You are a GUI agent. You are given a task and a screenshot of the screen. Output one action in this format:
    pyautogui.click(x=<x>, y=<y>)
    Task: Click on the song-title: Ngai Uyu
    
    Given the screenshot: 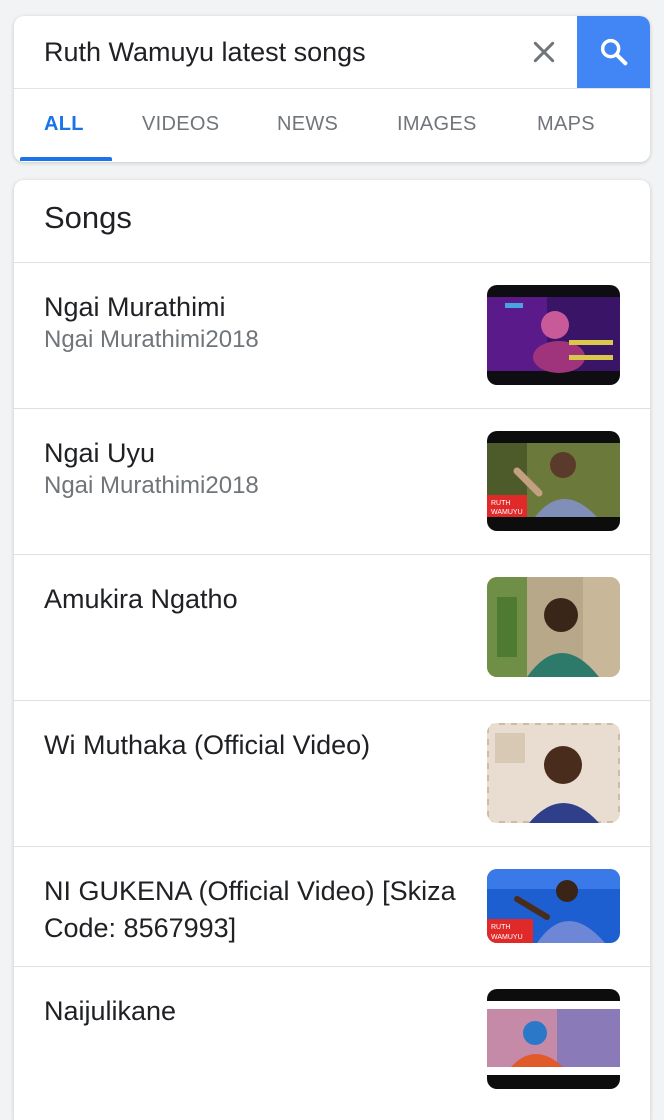 What is the action you would take?
    pyautogui.click(x=100, y=453)
    